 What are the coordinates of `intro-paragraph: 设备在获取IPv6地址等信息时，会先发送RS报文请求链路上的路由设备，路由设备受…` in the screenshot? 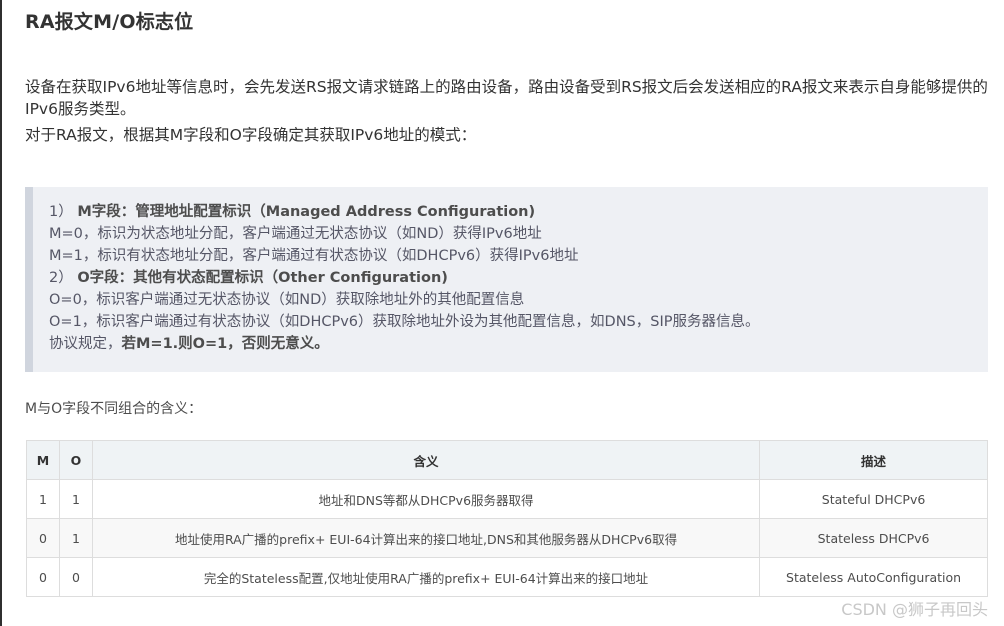 It's located at (506, 98).